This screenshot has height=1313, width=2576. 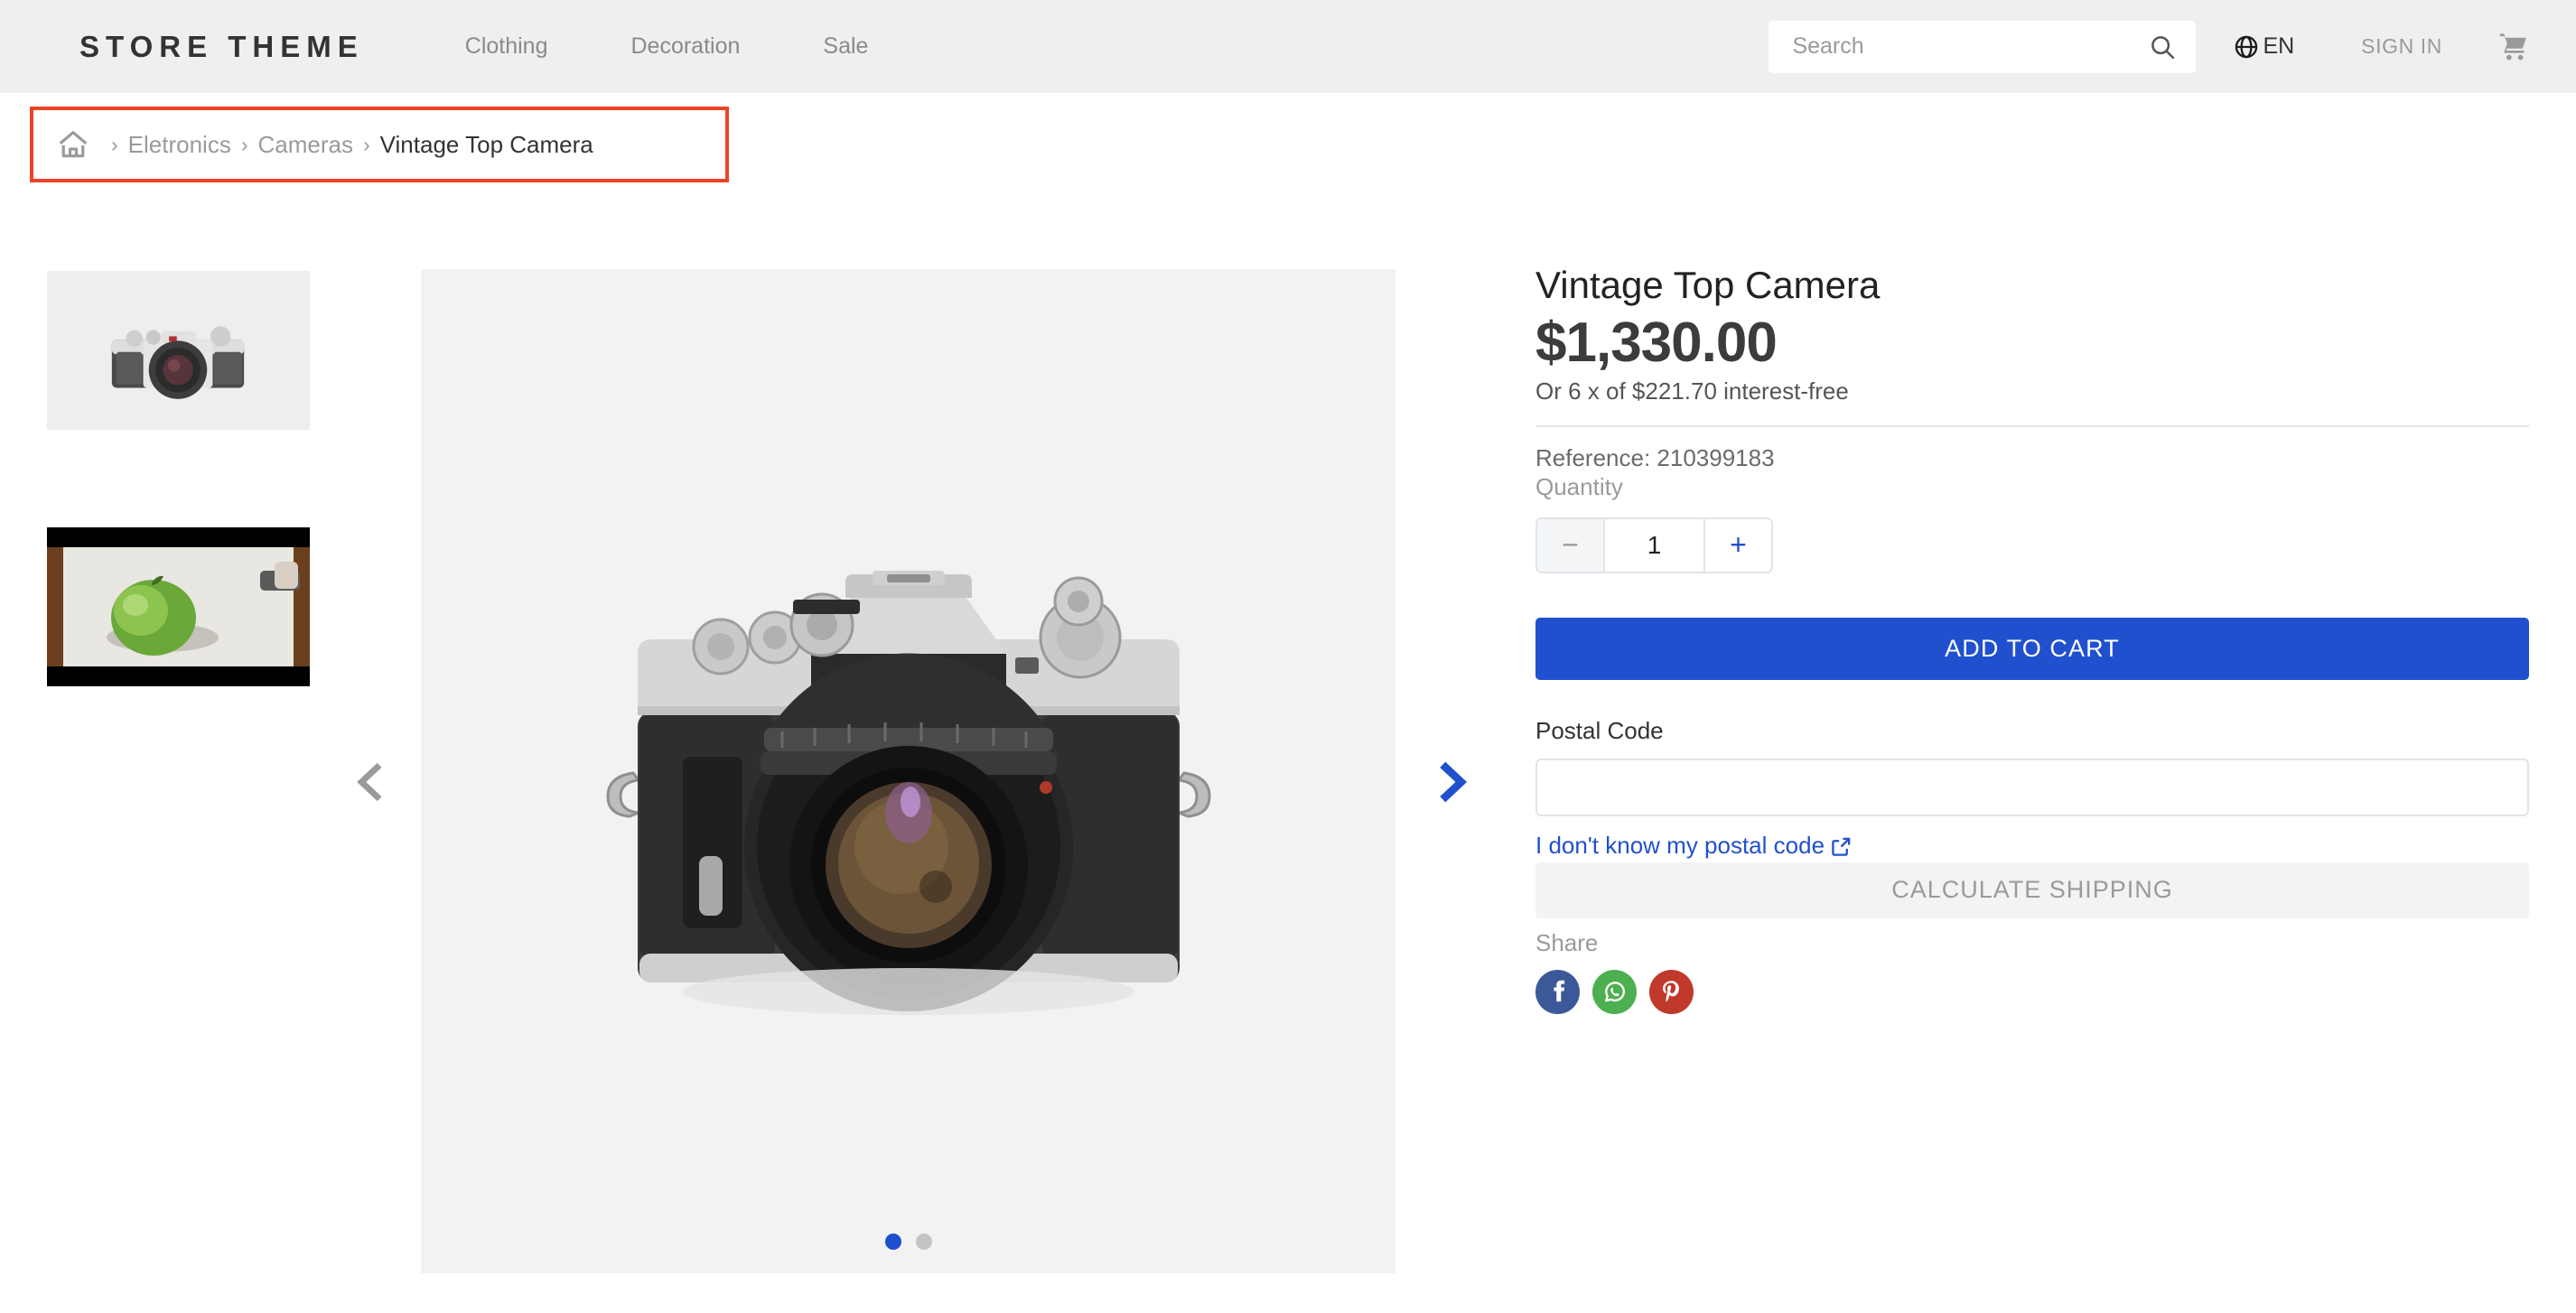 I want to click on nav-item-sale: Sale, so click(x=845, y=46).